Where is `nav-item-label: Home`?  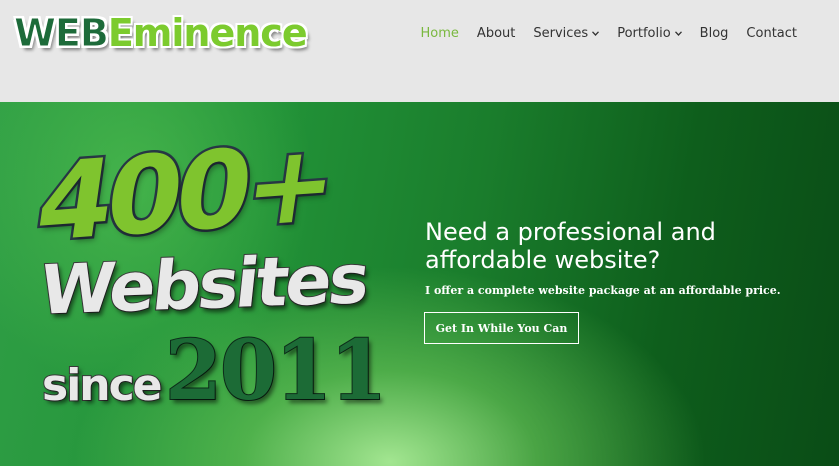 nav-item-label: Home is located at coordinates (439, 33).